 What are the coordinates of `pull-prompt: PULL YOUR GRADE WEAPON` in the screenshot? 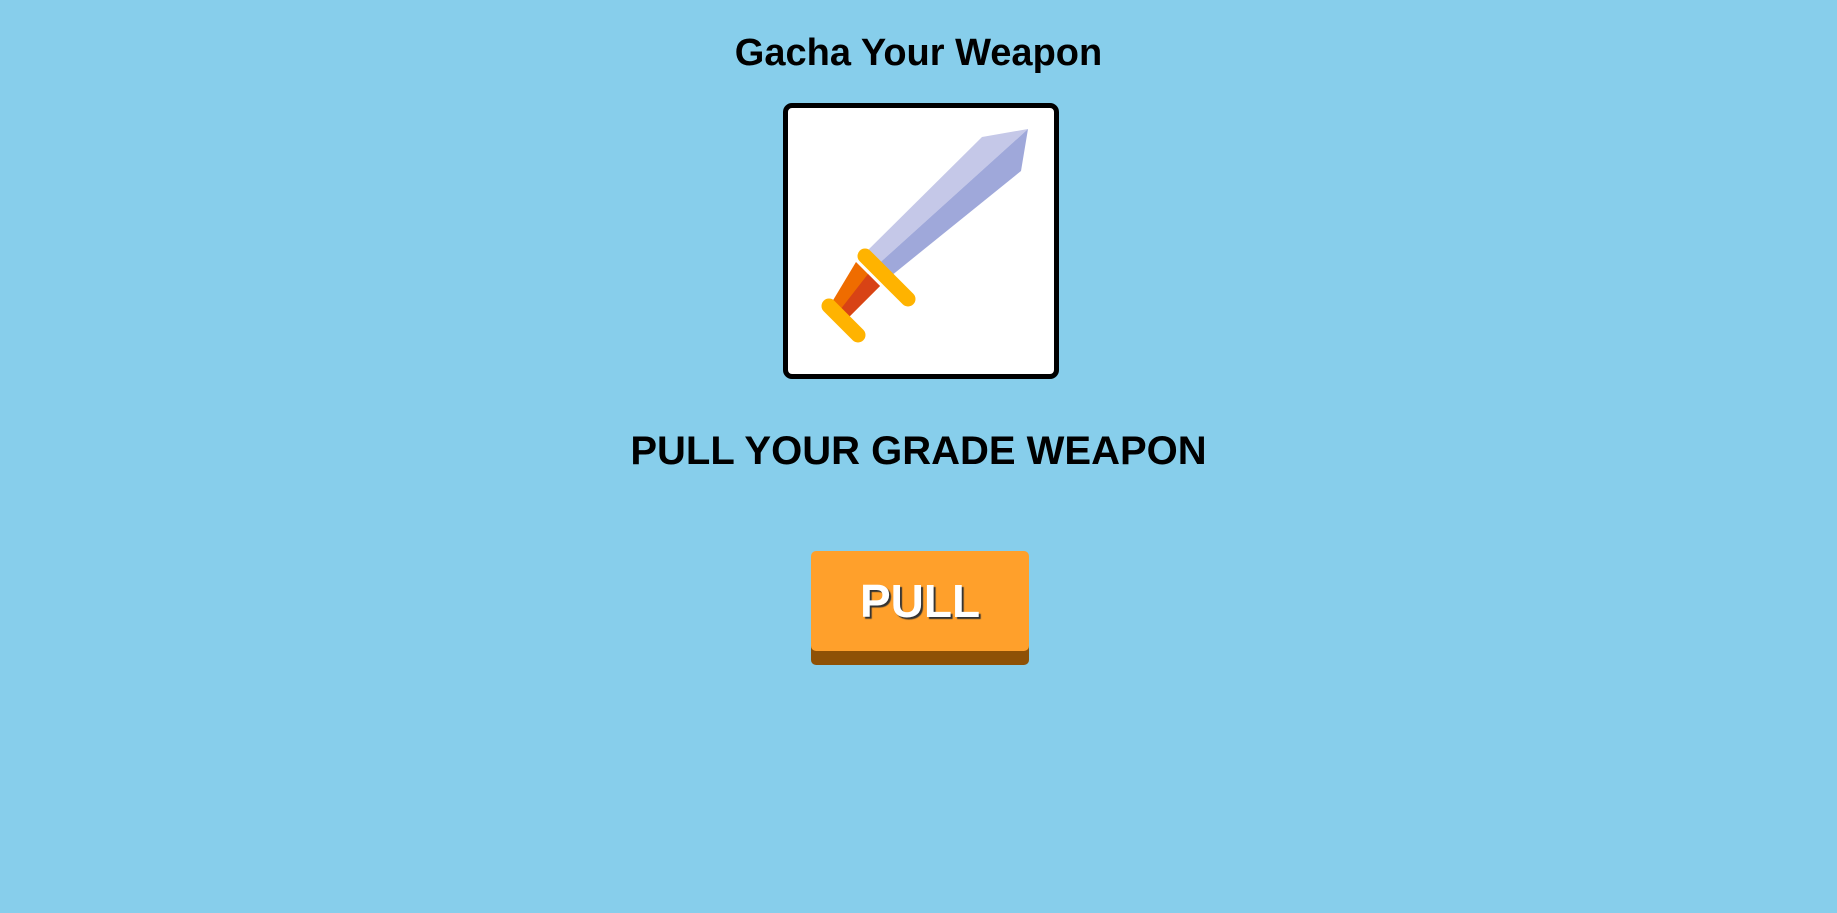 It's located at (918, 451).